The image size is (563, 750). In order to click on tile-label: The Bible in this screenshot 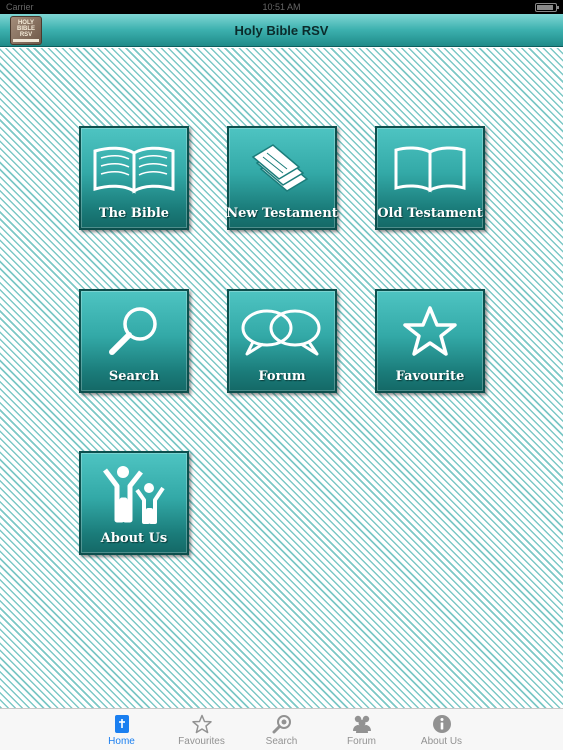, I will do `click(134, 213)`.